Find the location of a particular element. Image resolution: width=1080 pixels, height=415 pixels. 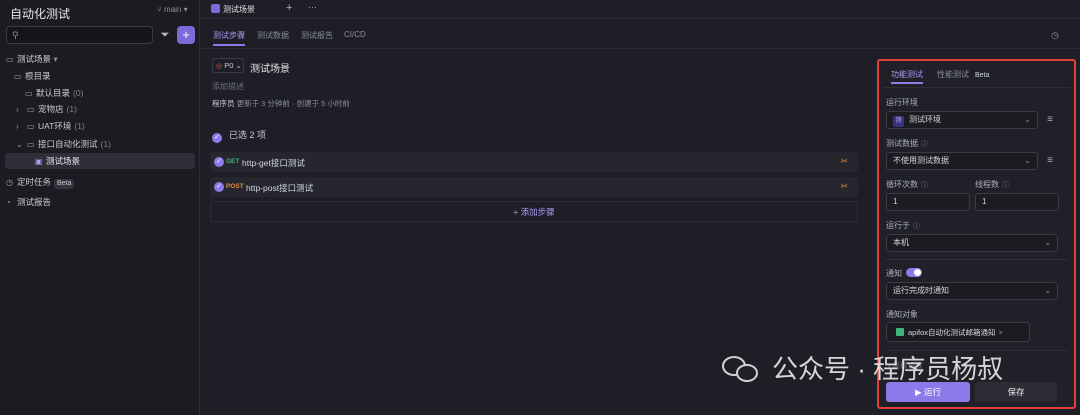

tree-root-scenes: ▭ 测试场景 ▾ is located at coordinates (32, 59).